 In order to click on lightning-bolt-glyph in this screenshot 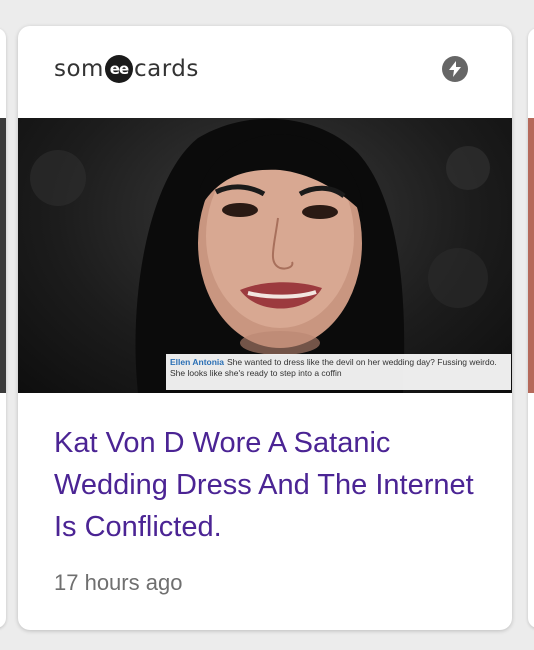, I will do `click(455, 69)`.